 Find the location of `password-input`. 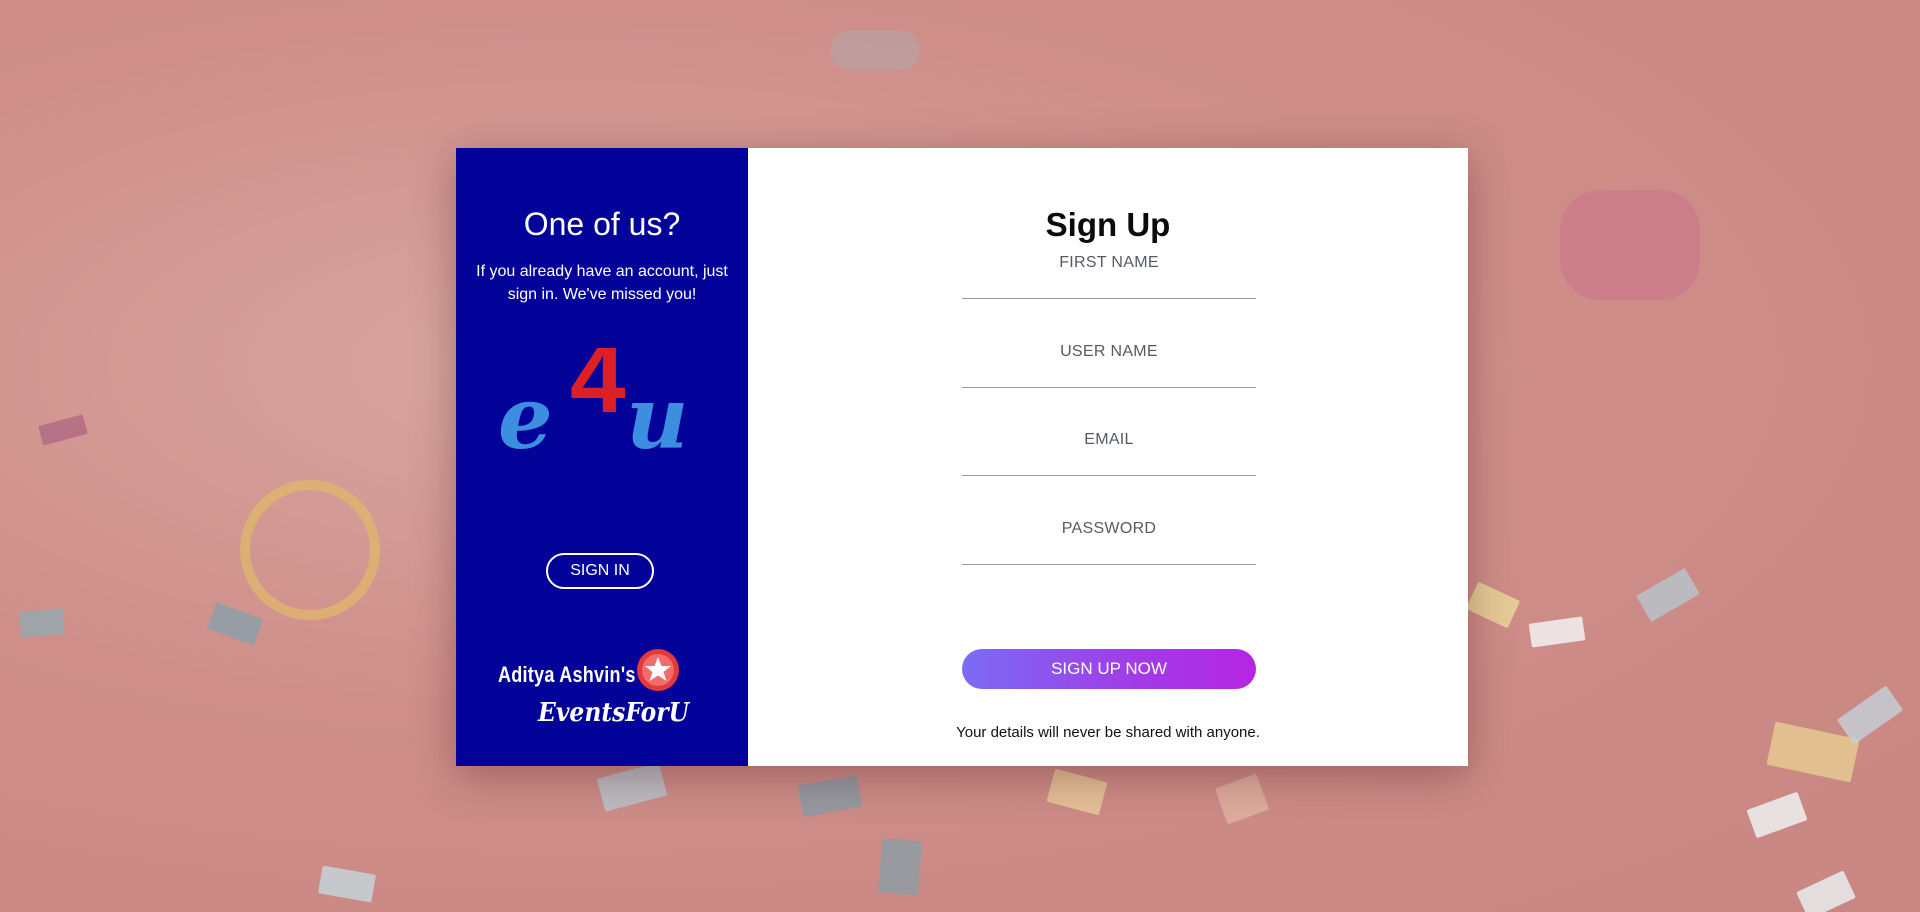

password-input is located at coordinates (1109, 529).